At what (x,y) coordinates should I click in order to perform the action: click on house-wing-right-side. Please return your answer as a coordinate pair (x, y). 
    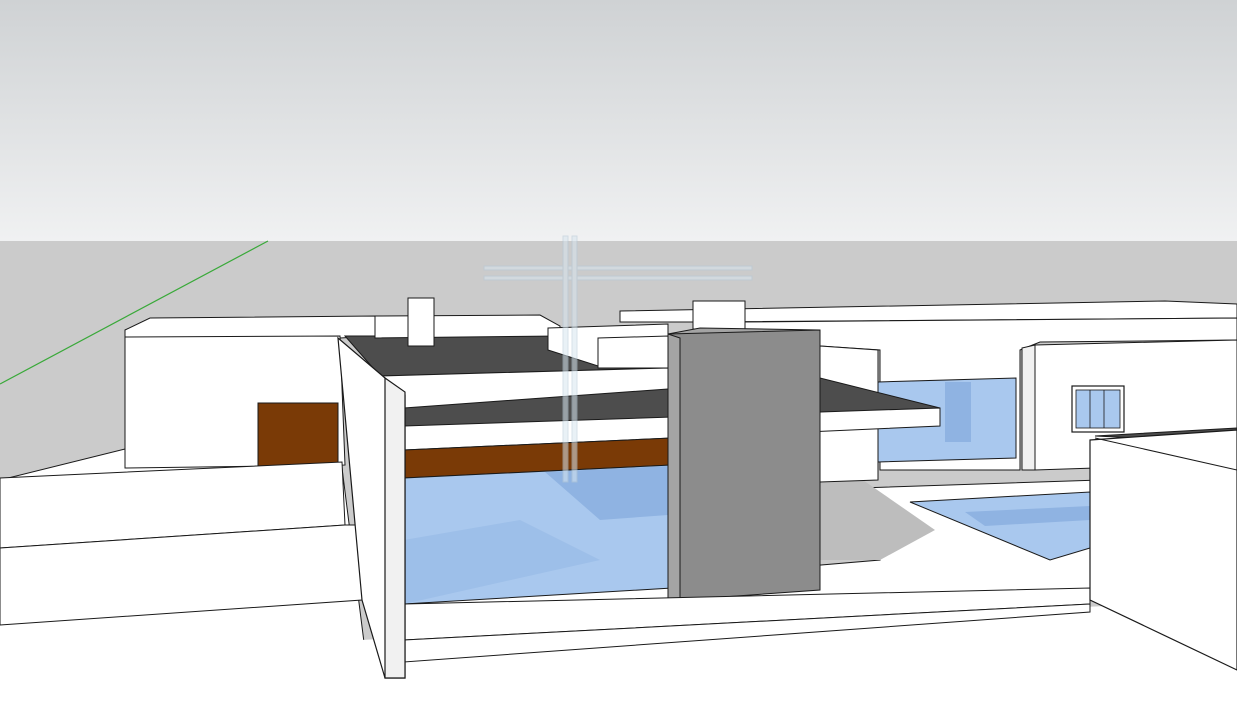
    Looking at the image, I should click on (1028, 407).